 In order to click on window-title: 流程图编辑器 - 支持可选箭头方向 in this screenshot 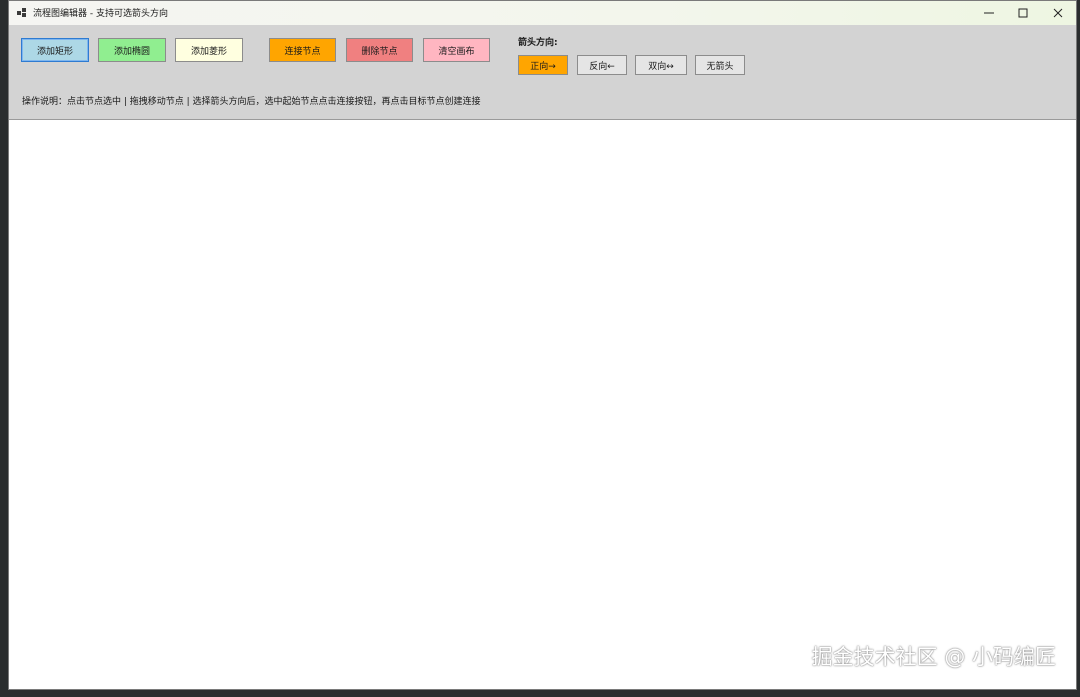, I will do `click(100, 14)`.